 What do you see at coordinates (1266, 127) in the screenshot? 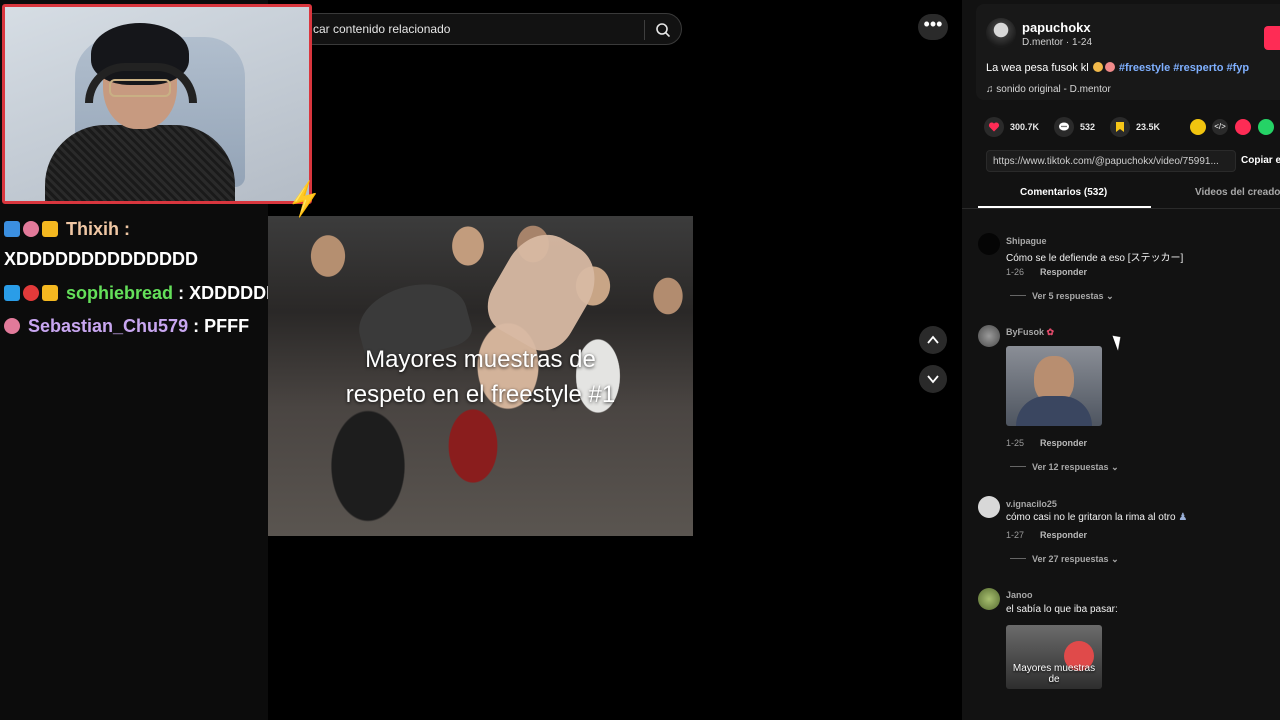
I see `whatsapp-icon` at bounding box center [1266, 127].